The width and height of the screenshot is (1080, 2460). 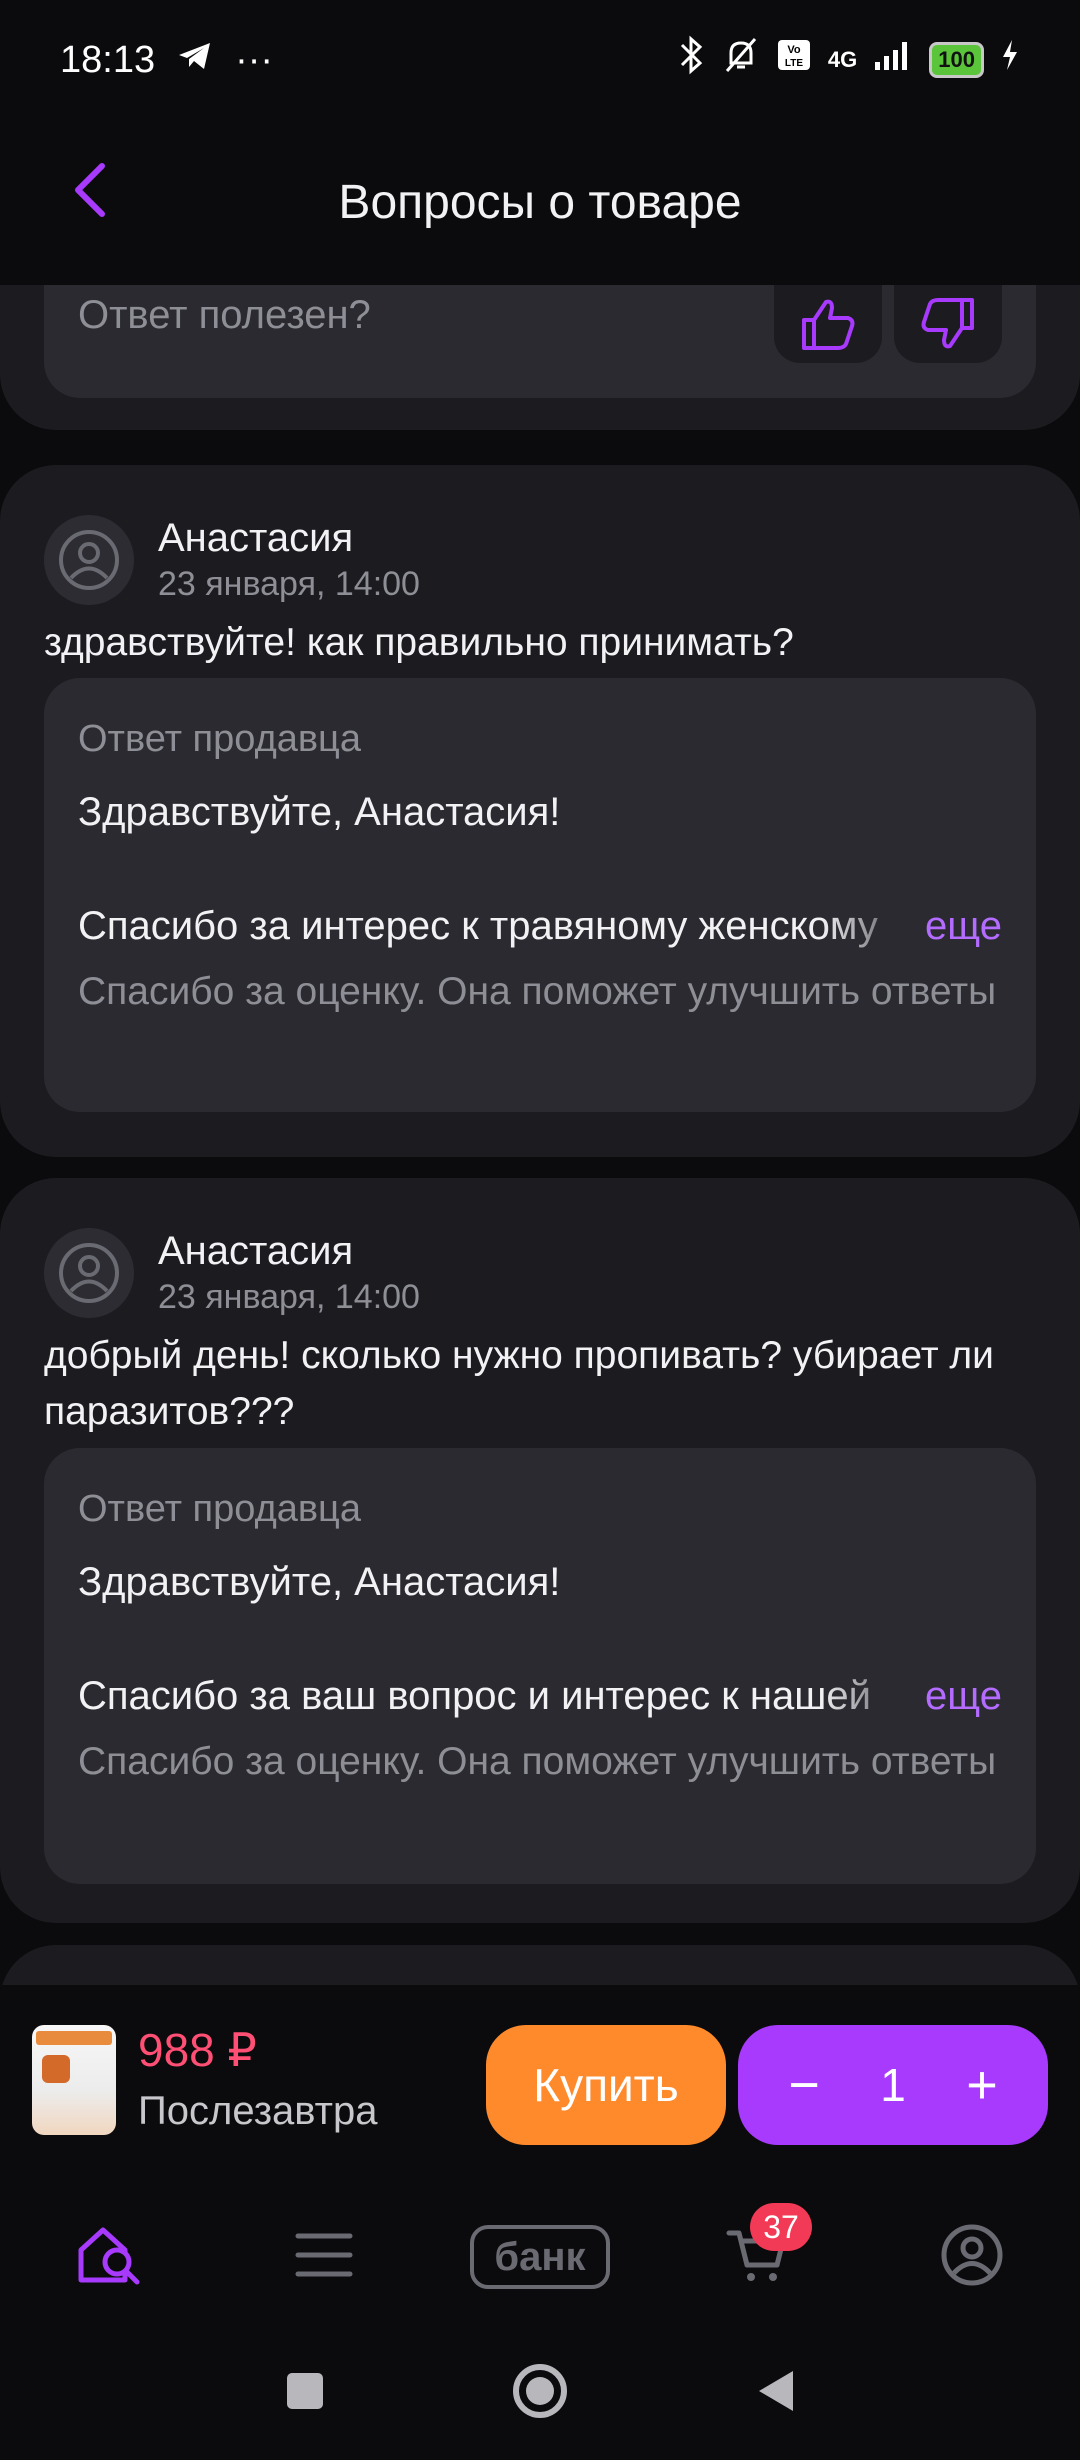 I want to click on menu-icon, so click(x=324, y=2255).